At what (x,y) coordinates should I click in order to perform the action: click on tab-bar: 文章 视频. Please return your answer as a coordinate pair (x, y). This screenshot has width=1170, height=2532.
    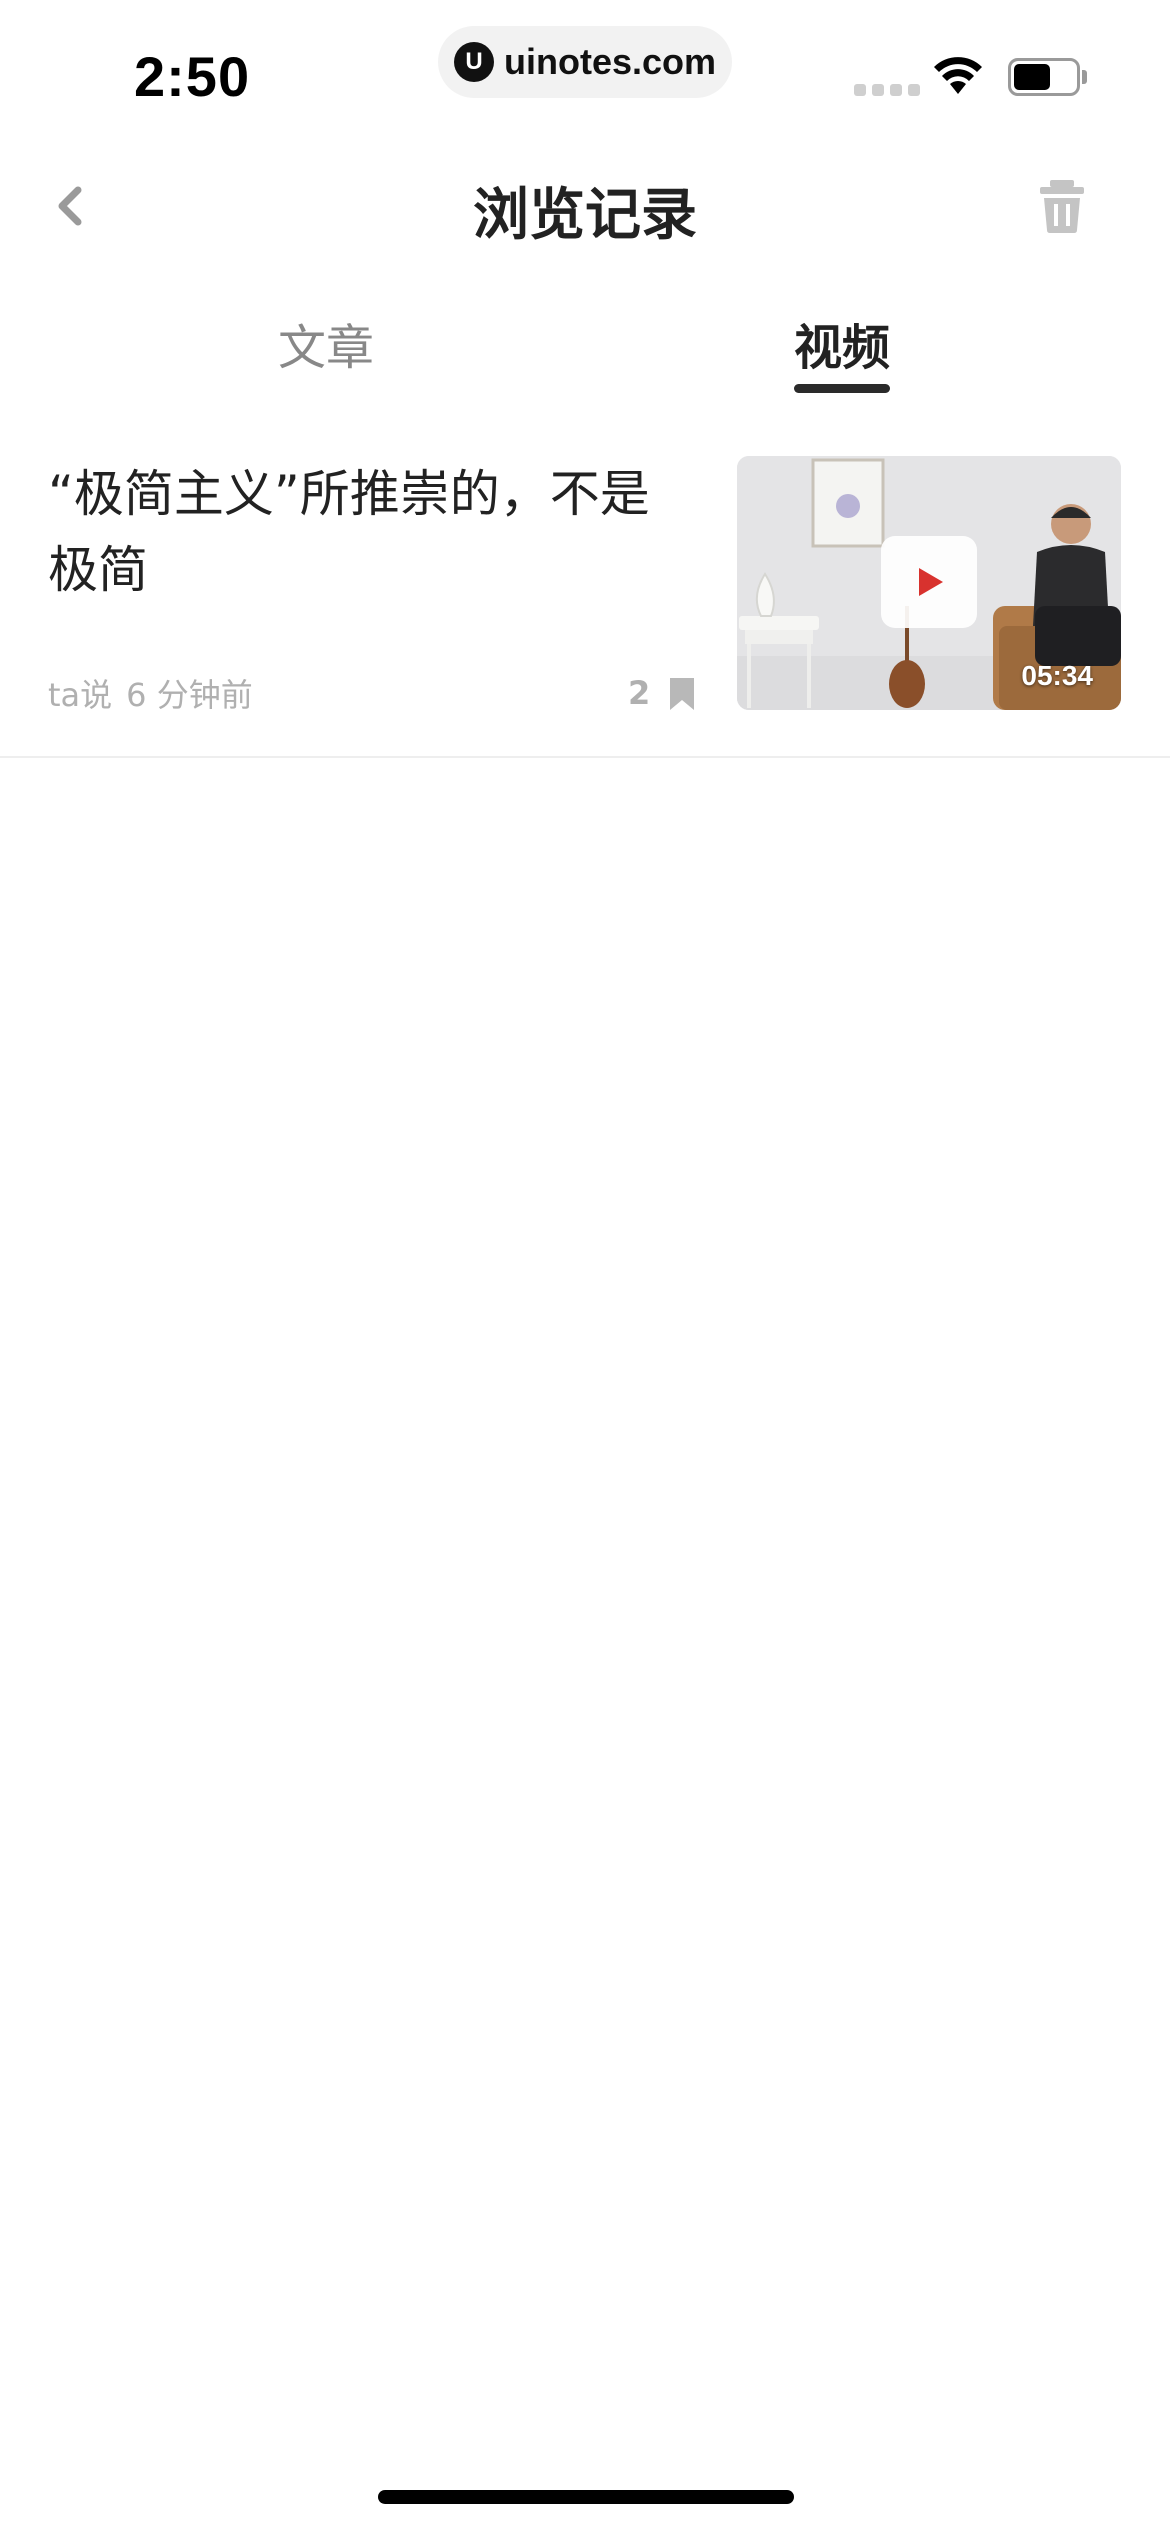
    Looking at the image, I should click on (585, 350).